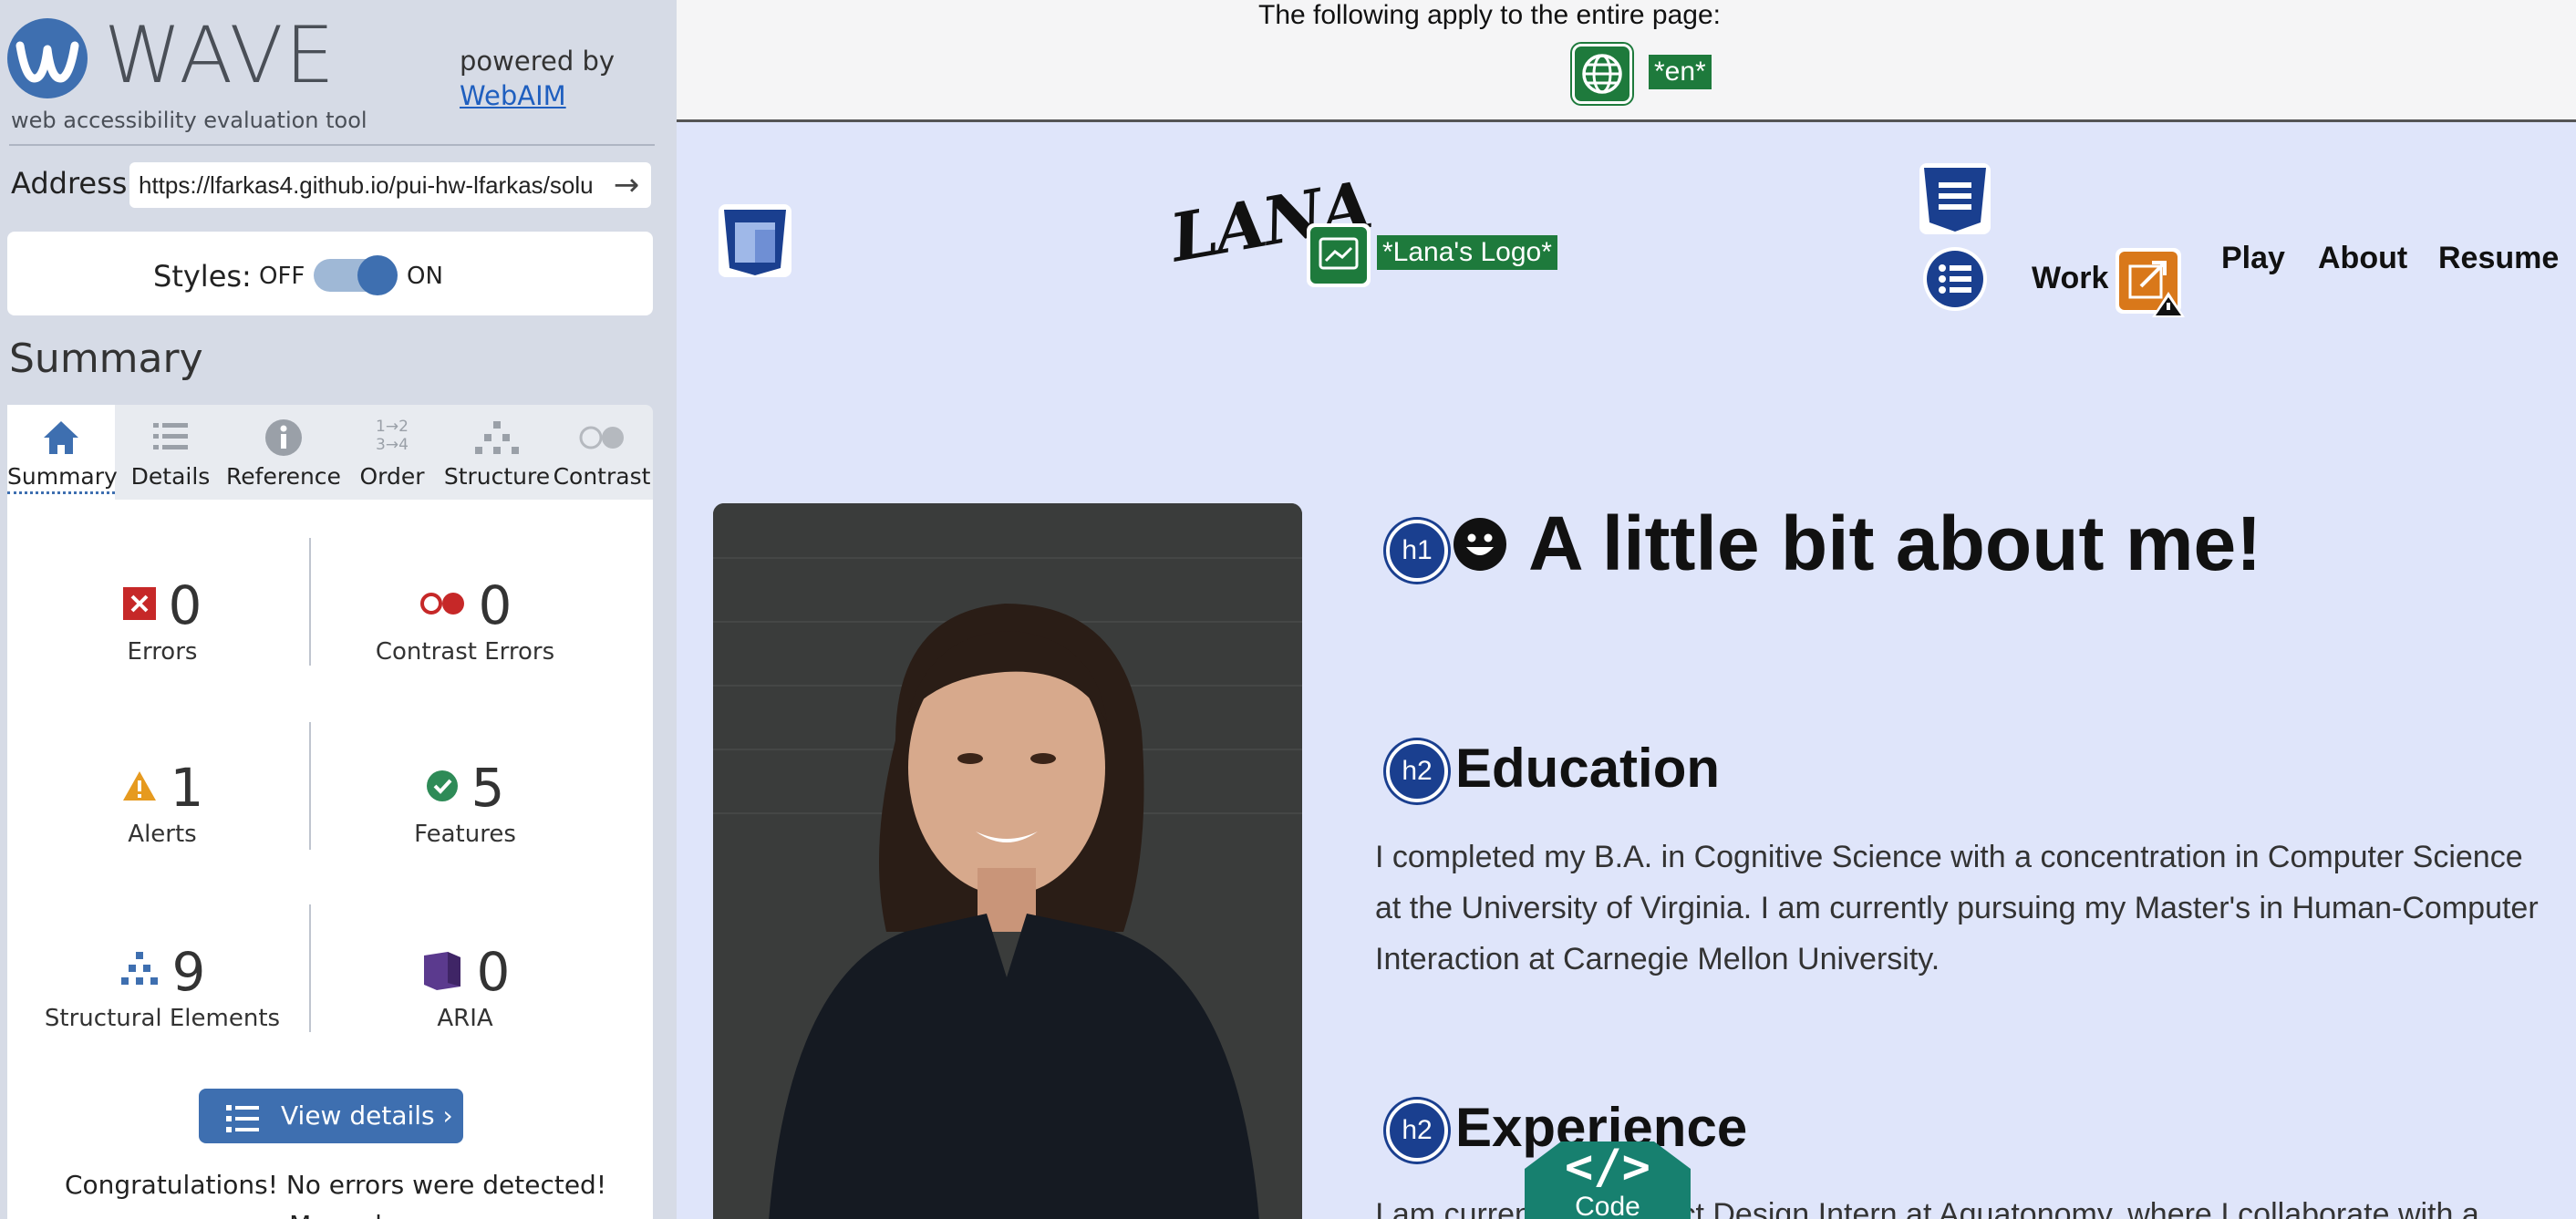 The height and width of the screenshot is (1219, 2576). I want to click on home-icon, so click(61, 438).